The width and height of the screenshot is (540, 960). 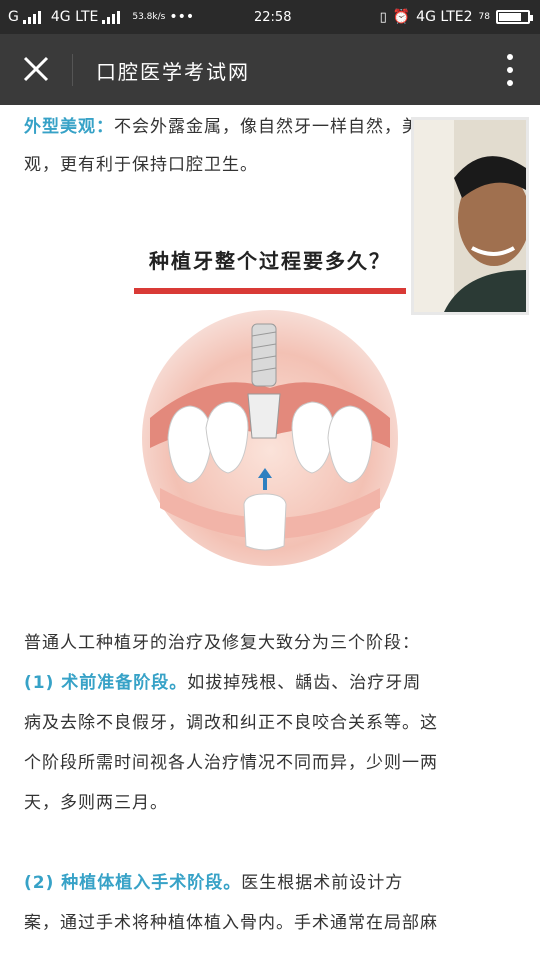 What do you see at coordinates (74, 17) in the screenshot?
I see `network-label: 4G LTE` at bounding box center [74, 17].